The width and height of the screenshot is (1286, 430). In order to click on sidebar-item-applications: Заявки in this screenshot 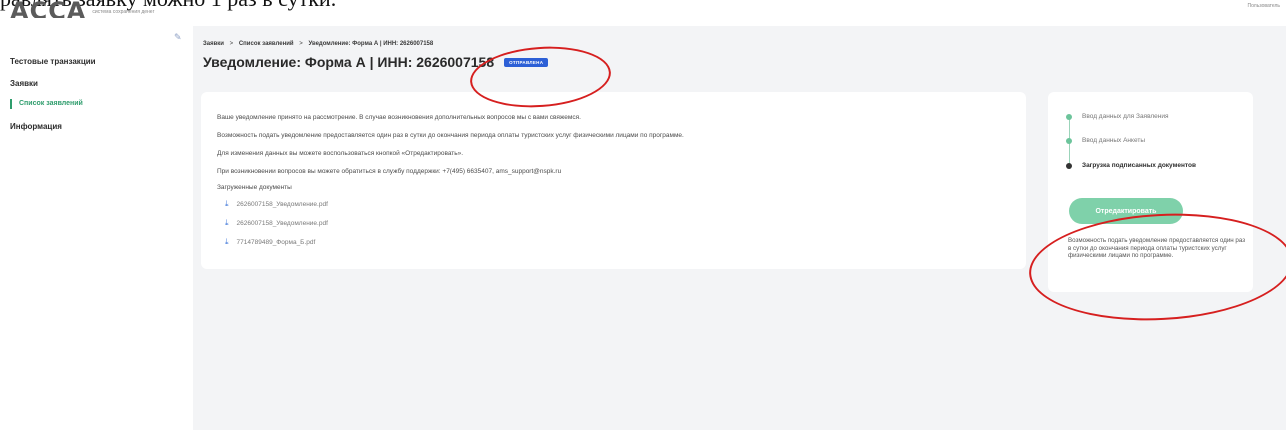, I will do `click(24, 83)`.